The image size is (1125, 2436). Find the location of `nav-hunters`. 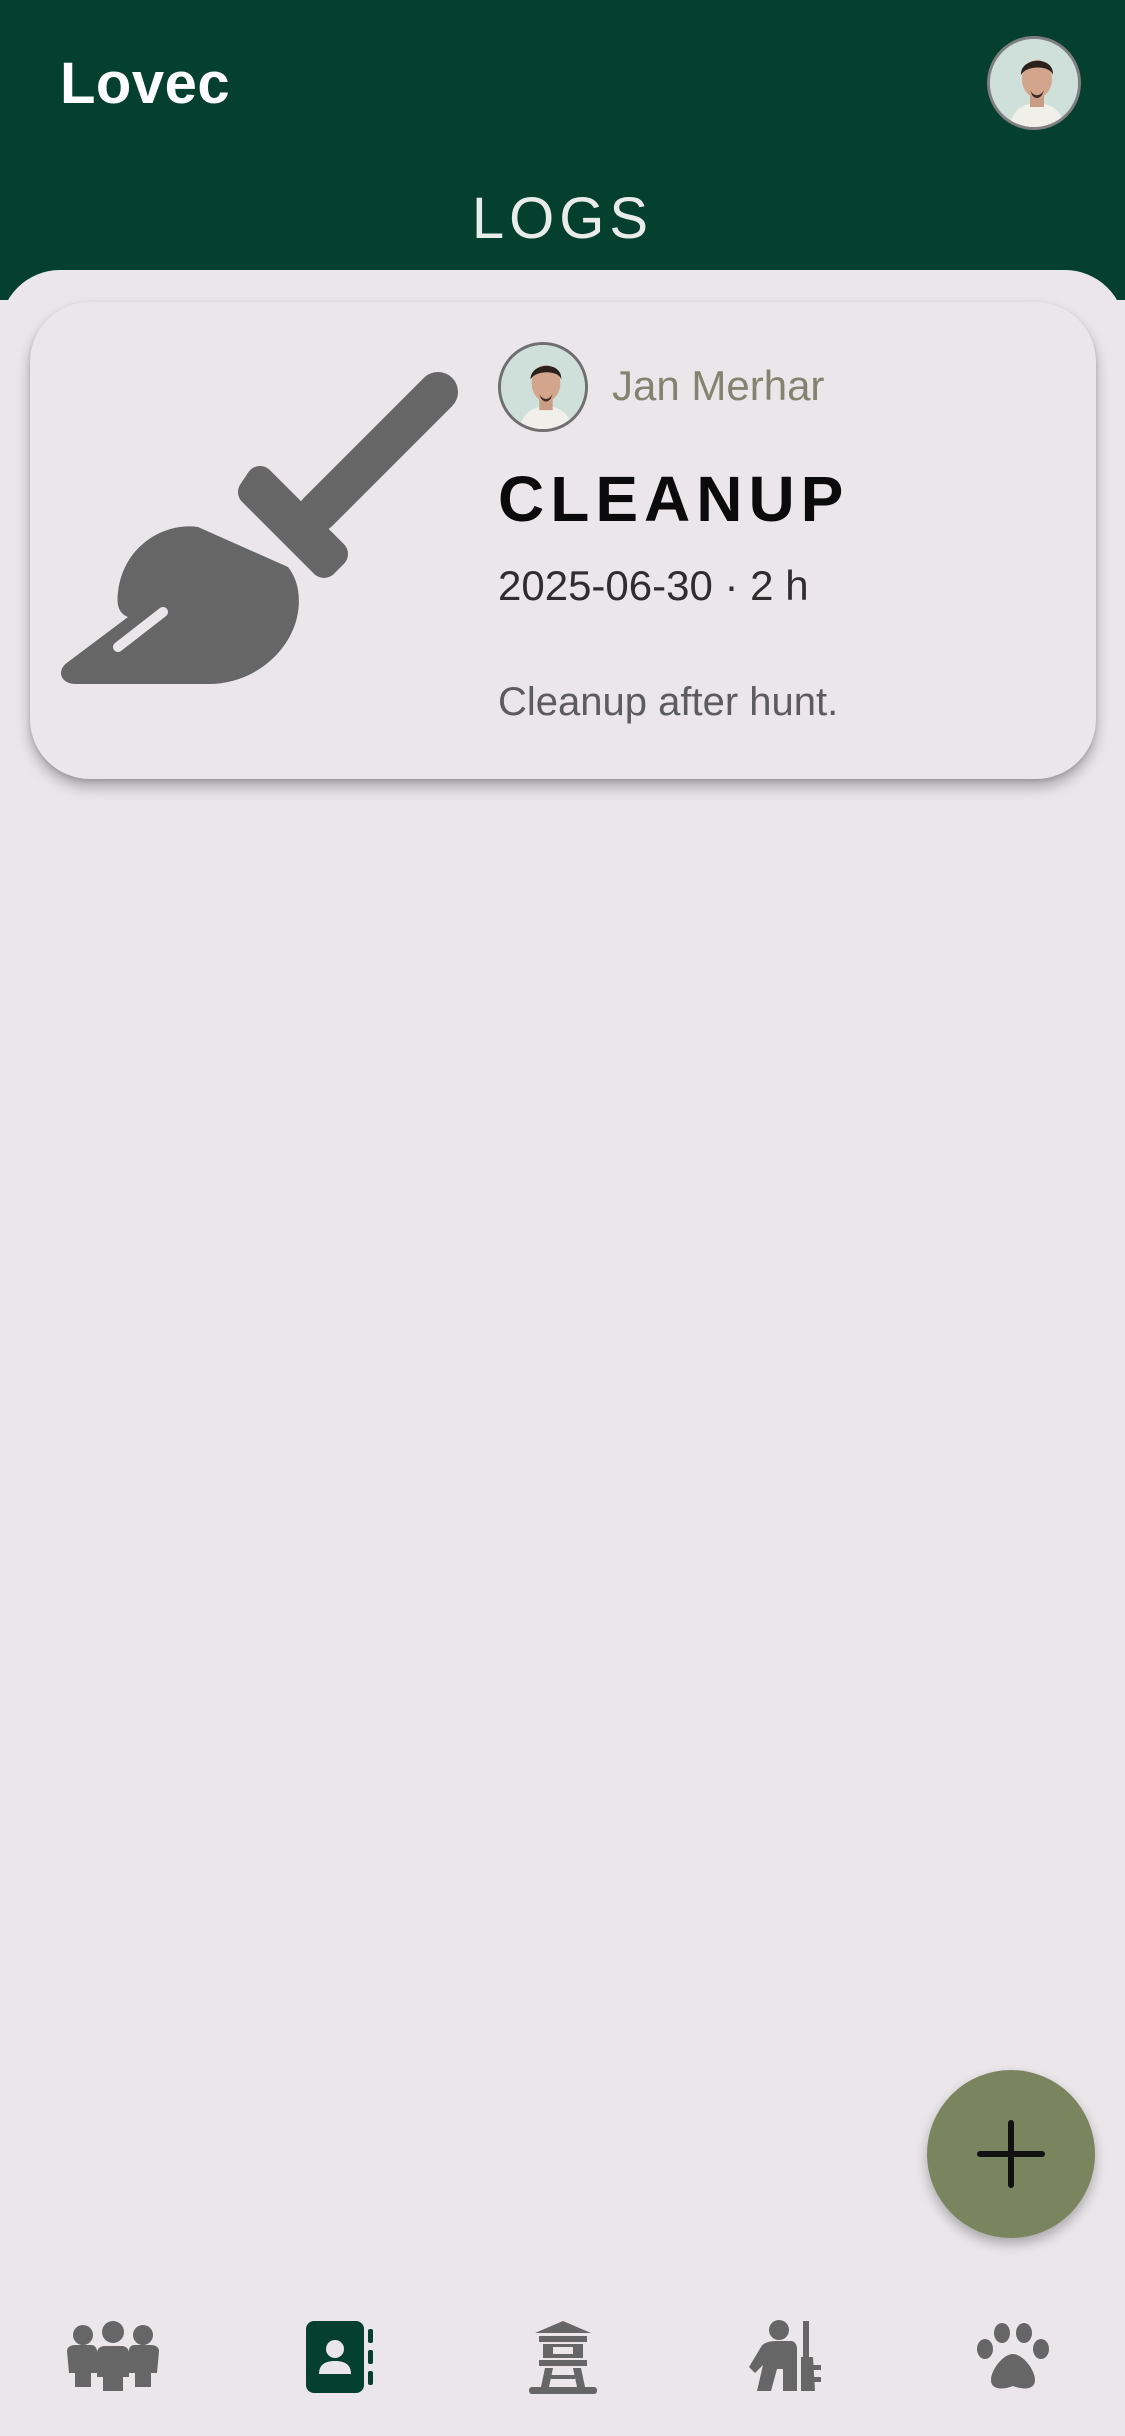

nav-hunters is located at coordinates (787, 2357).